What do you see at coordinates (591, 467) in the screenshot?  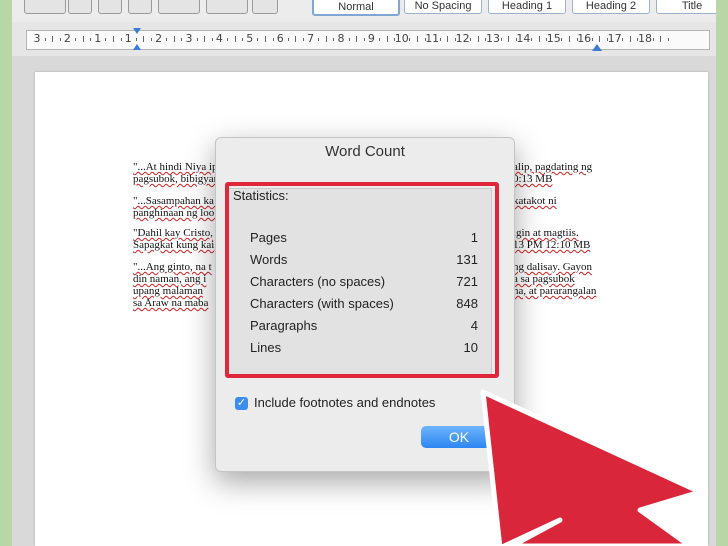 I see `red-pointer-arrow-icon` at bounding box center [591, 467].